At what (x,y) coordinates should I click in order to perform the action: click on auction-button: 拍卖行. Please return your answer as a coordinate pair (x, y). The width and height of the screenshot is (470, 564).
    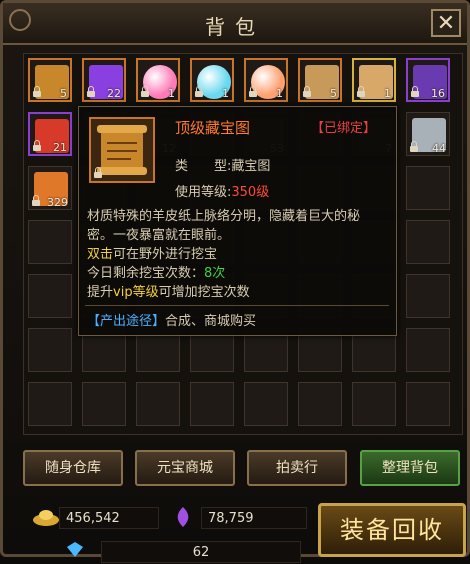
    Looking at the image, I should click on (297, 468).